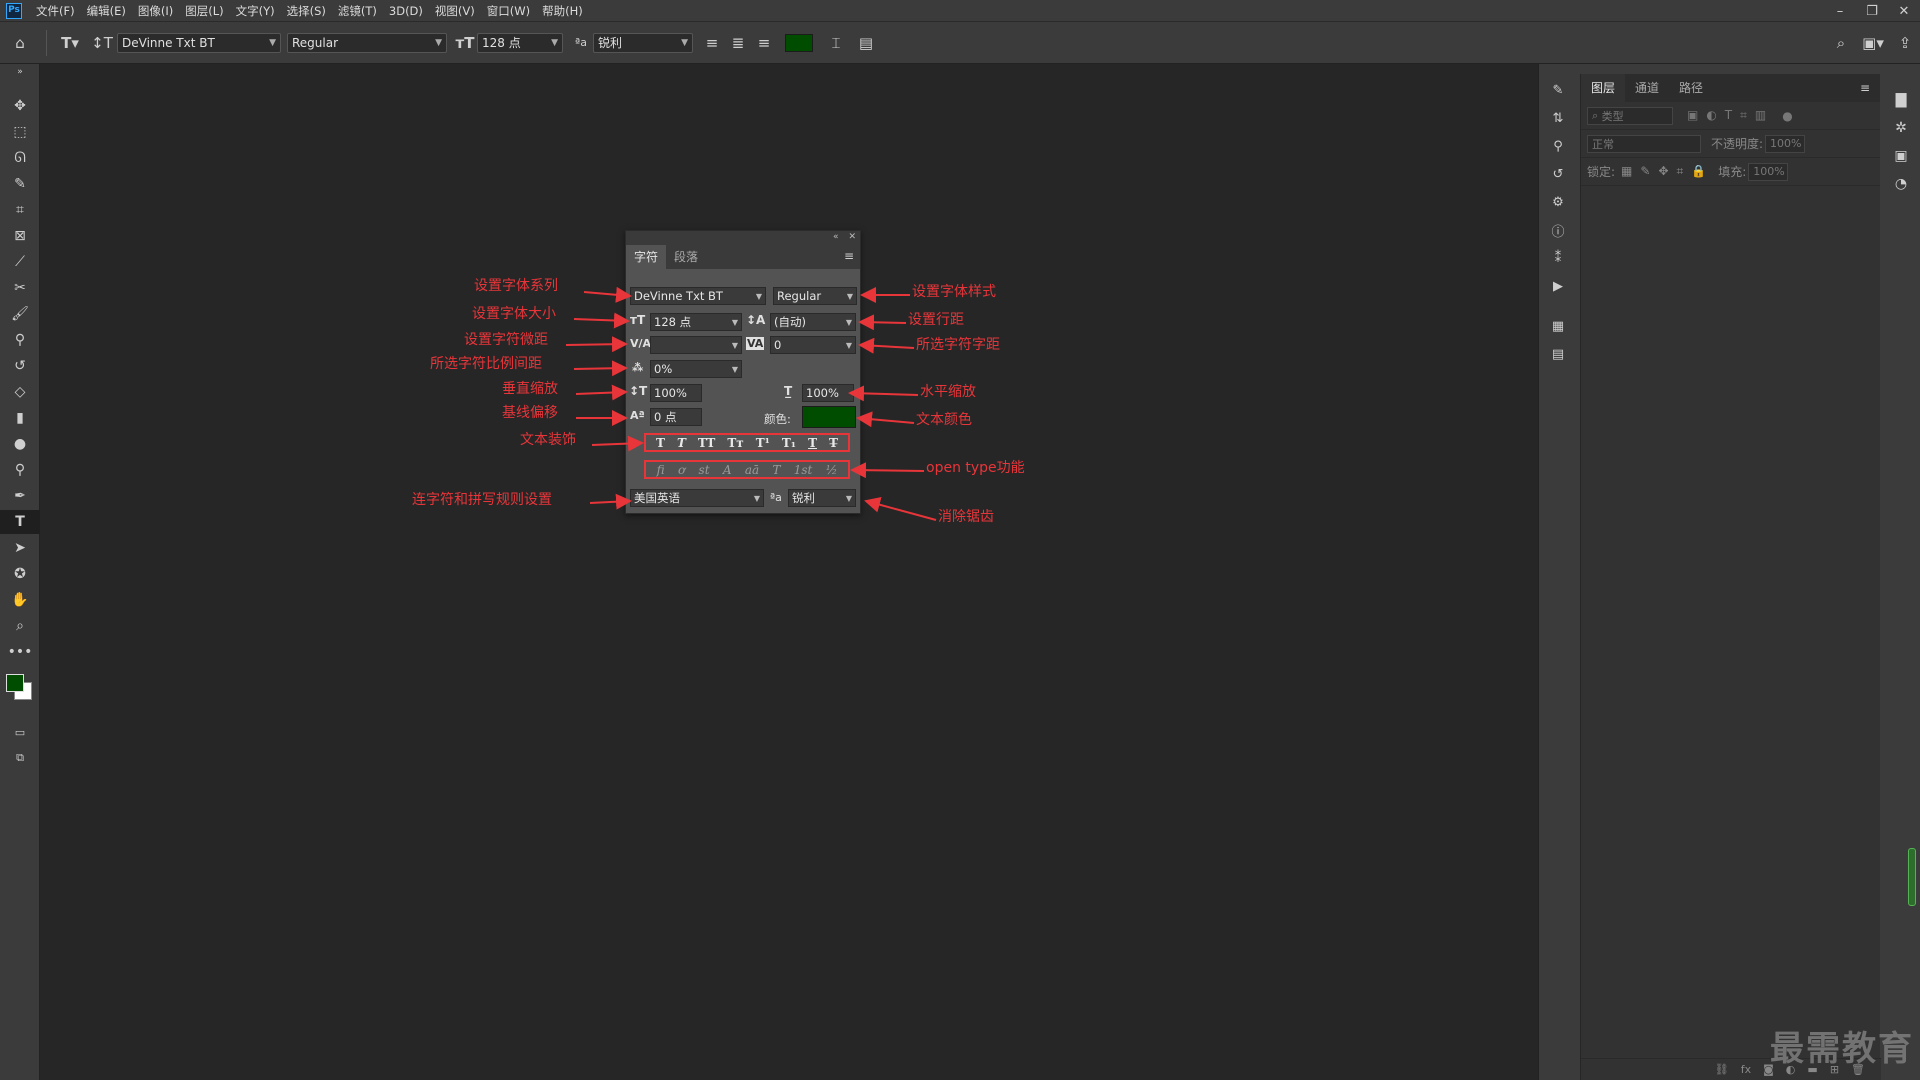  What do you see at coordinates (600, 368) in the screenshot?
I see `arrow-proportional` at bounding box center [600, 368].